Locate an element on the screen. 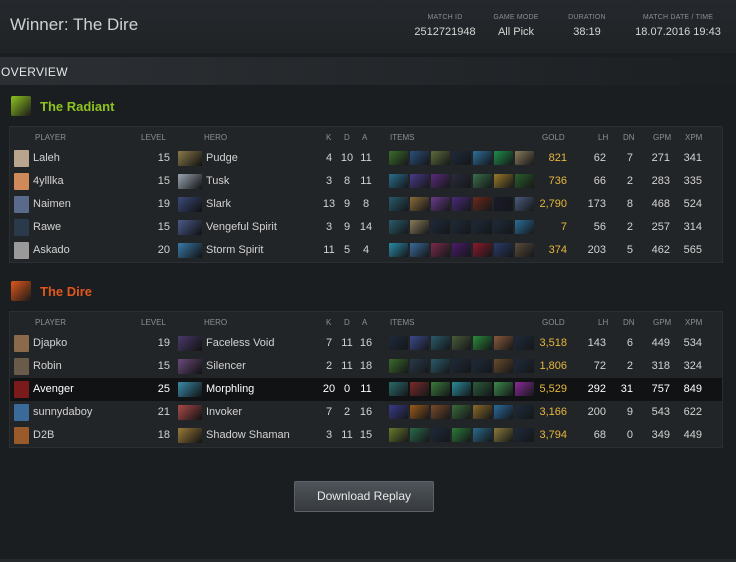 This screenshot has height=562, width=736. player-avatar is located at coordinates (21, 435).